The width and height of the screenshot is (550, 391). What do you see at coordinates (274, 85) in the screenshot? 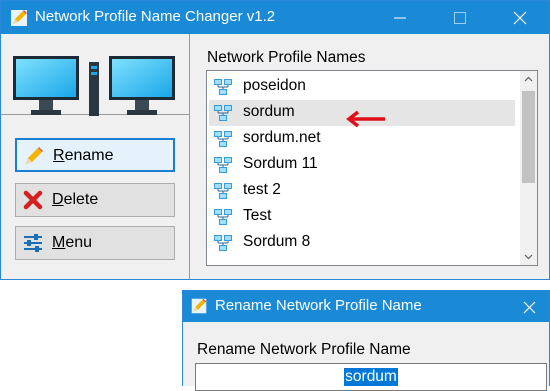
I see `list-item-label: poseidon` at bounding box center [274, 85].